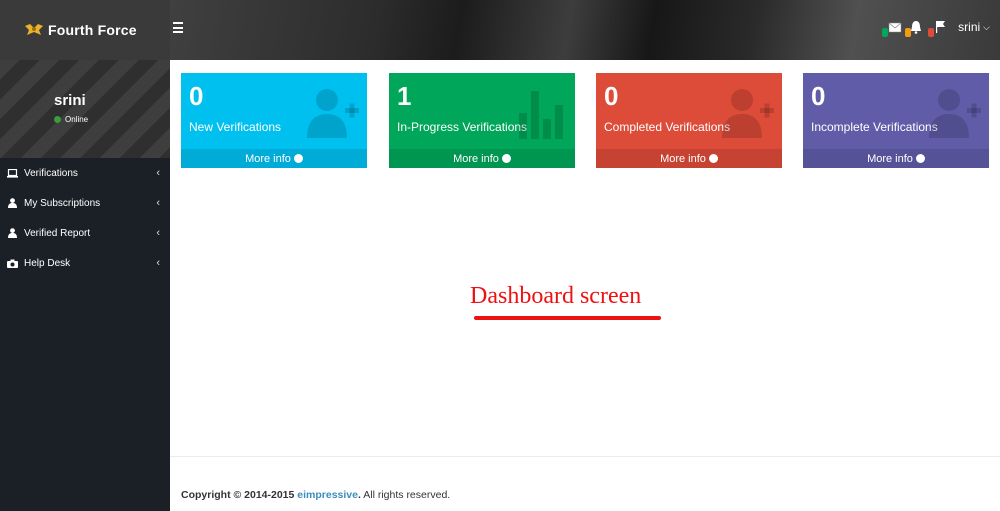 This screenshot has width=1000, height=511. What do you see at coordinates (239, 495) in the screenshot?
I see `copyright-prefix: Copyright © 2014-2015` at bounding box center [239, 495].